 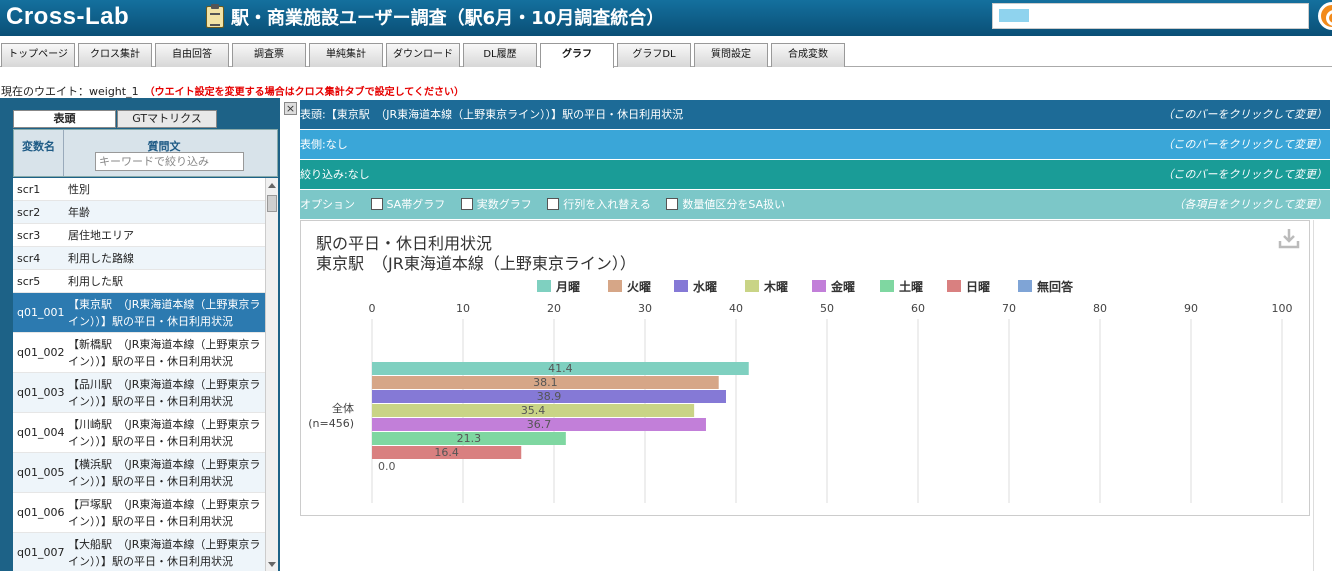 What do you see at coordinates (639, 287) in the screenshot?
I see `legend-label: 火曜` at bounding box center [639, 287].